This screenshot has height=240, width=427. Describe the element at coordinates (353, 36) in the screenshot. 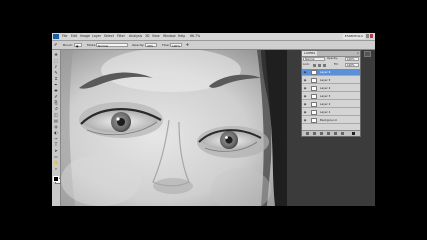

I see `workspace-switcher: ESSENTIALS` at that location.